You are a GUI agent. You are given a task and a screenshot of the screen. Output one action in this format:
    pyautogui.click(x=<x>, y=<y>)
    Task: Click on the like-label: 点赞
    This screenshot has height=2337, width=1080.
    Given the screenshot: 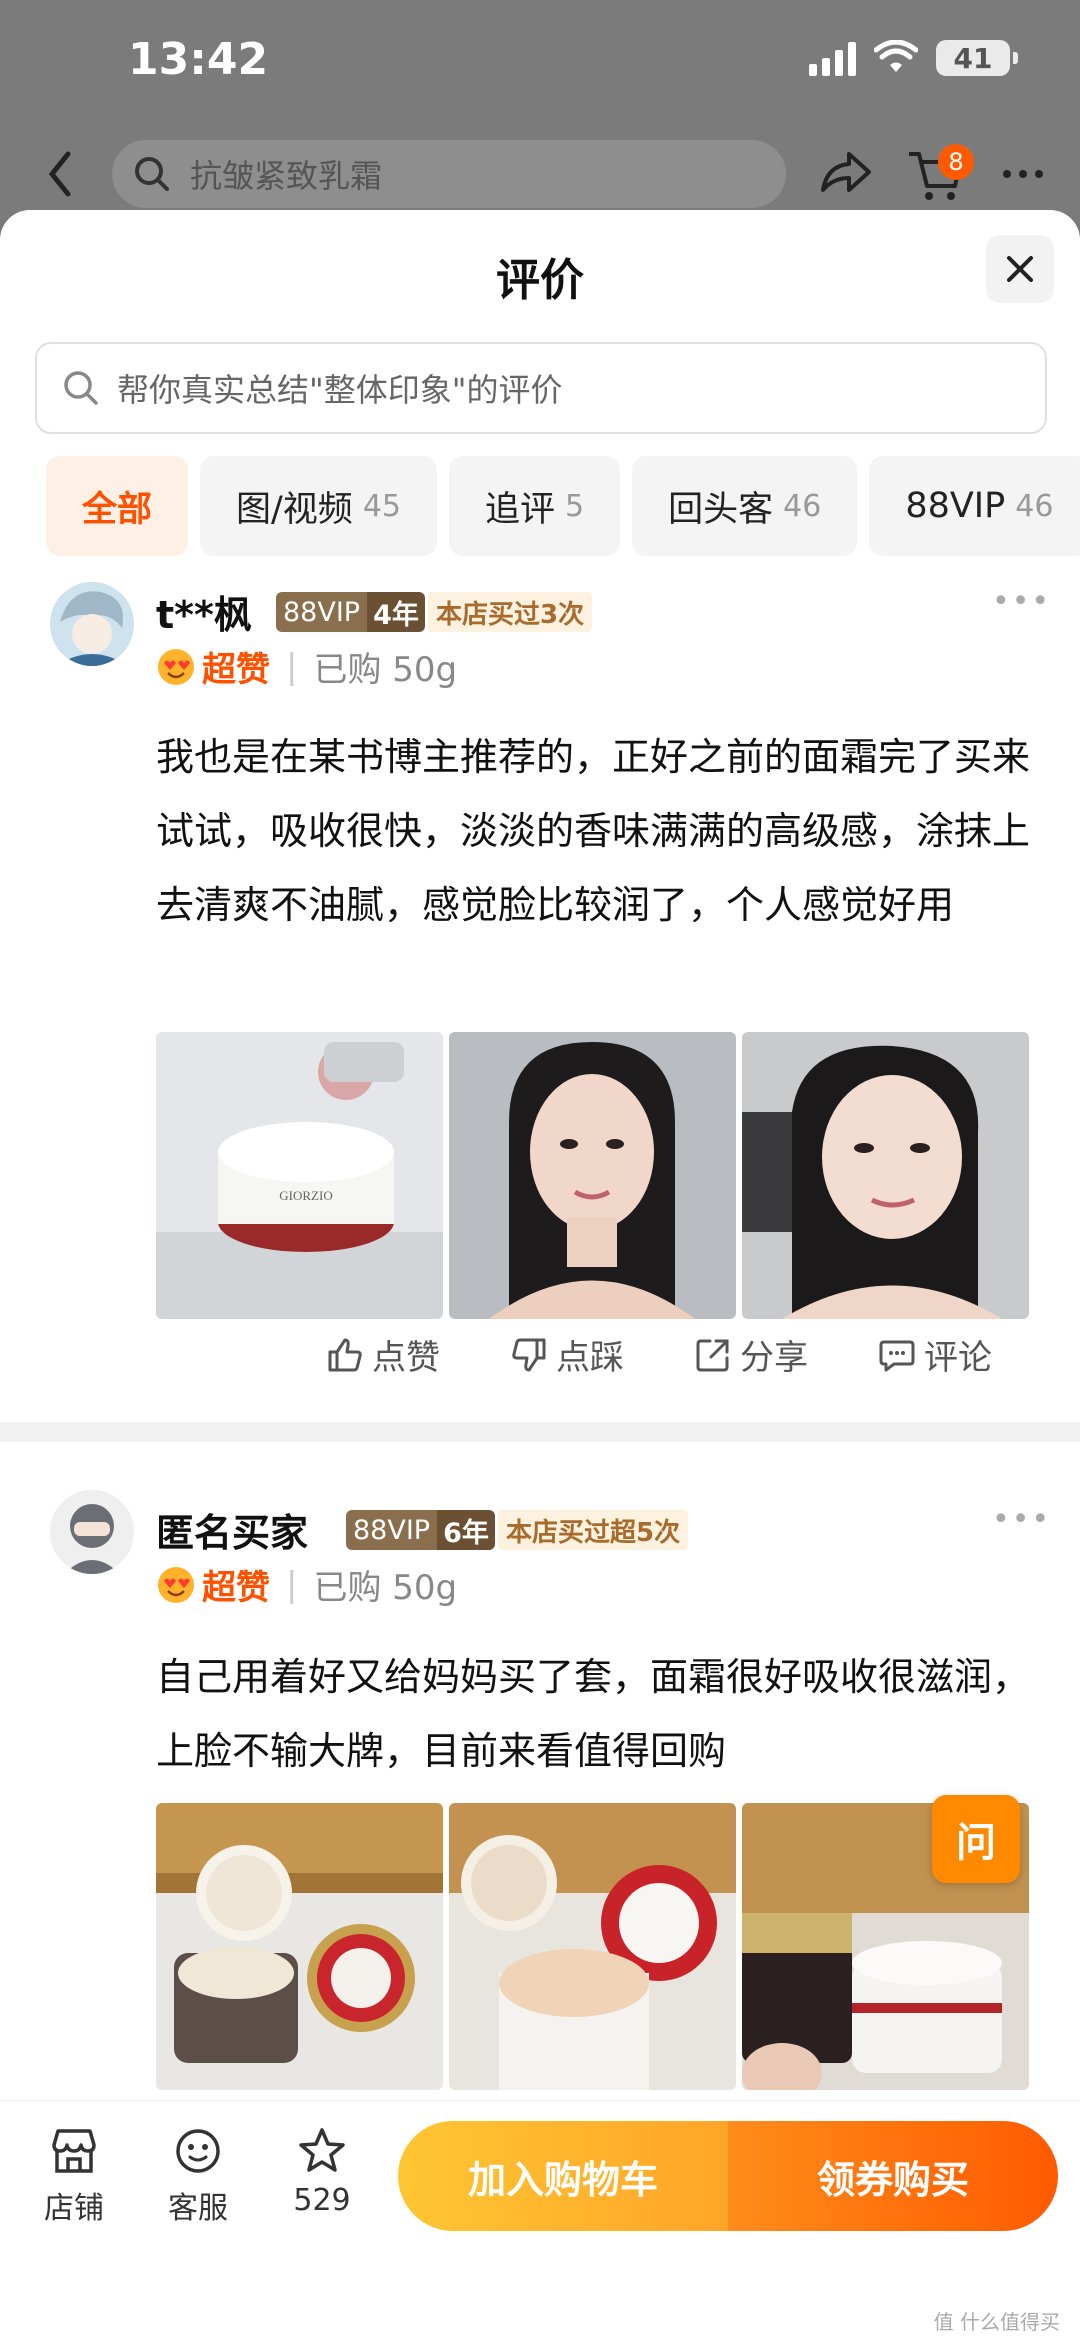 What is the action you would take?
    pyautogui.click(x=406, y=1358)
    